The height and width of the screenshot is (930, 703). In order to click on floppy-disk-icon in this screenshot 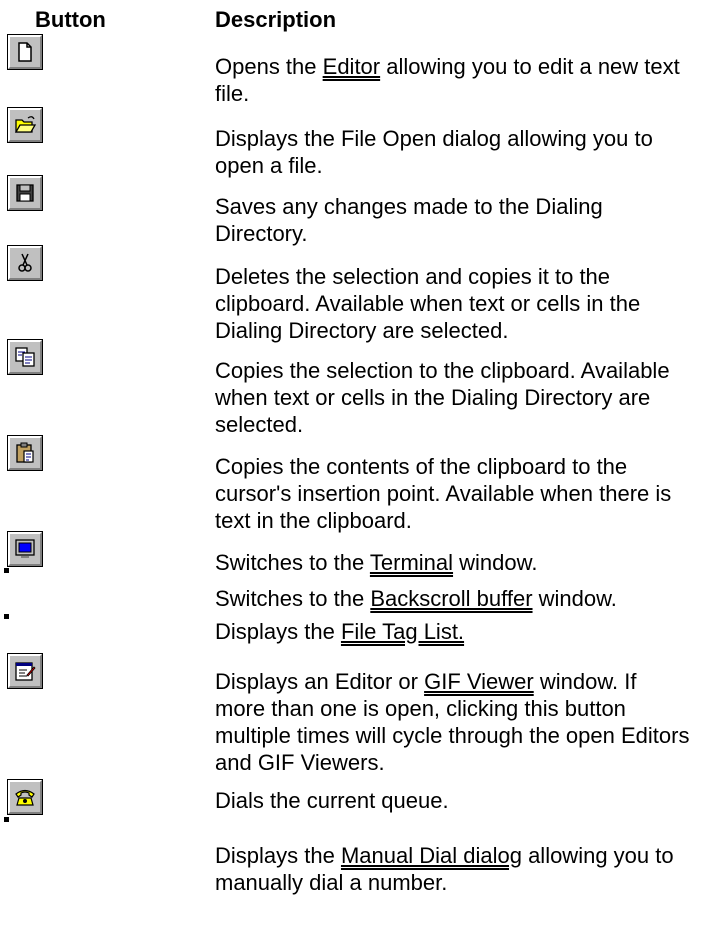, I will do `click(25, 193)`.